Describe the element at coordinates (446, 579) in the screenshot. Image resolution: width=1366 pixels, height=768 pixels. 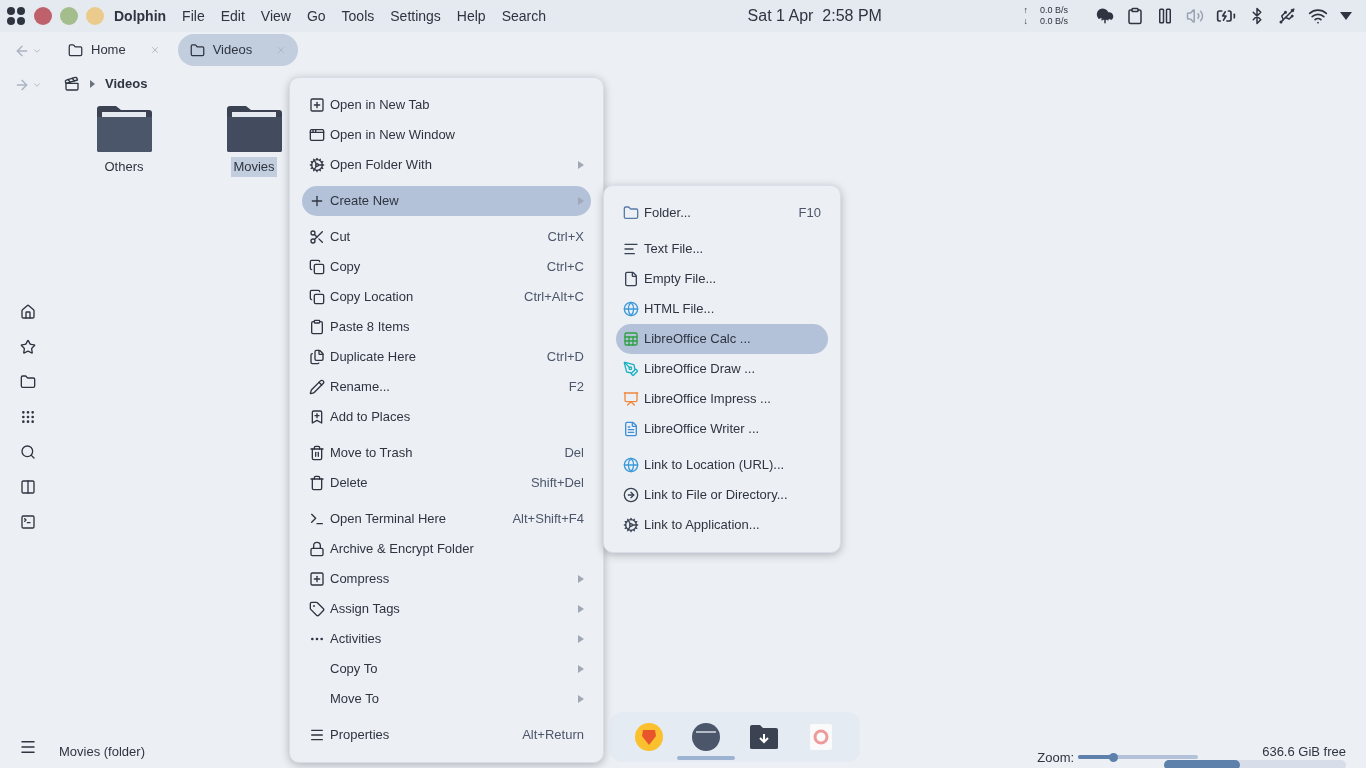
I see `menu-item: Compress` at that location.